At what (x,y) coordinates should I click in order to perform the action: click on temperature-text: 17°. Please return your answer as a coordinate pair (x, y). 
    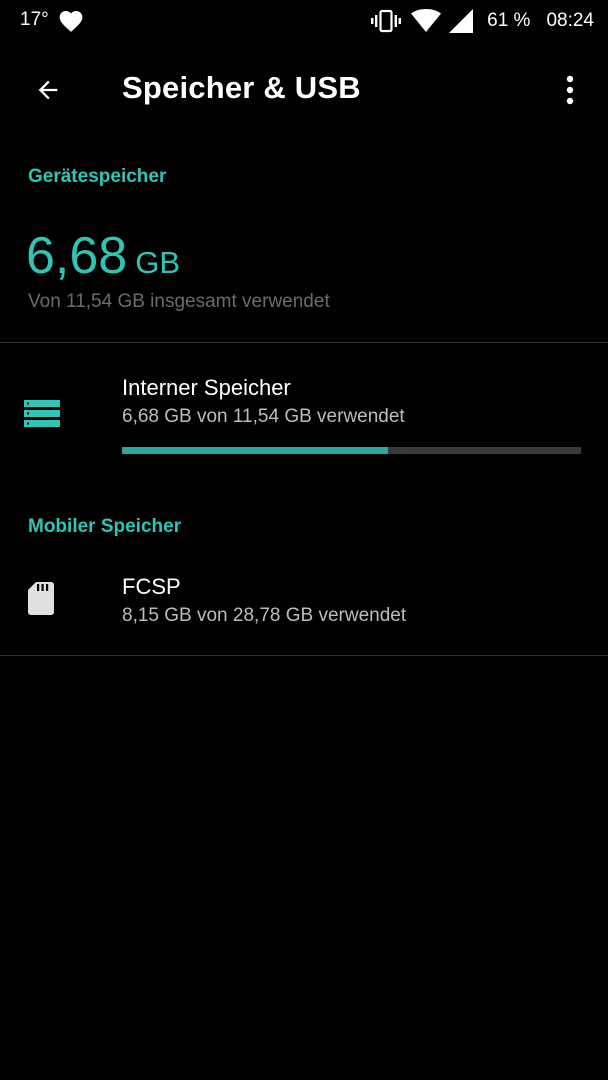
    Looking at the image, I should click on (34, 19).